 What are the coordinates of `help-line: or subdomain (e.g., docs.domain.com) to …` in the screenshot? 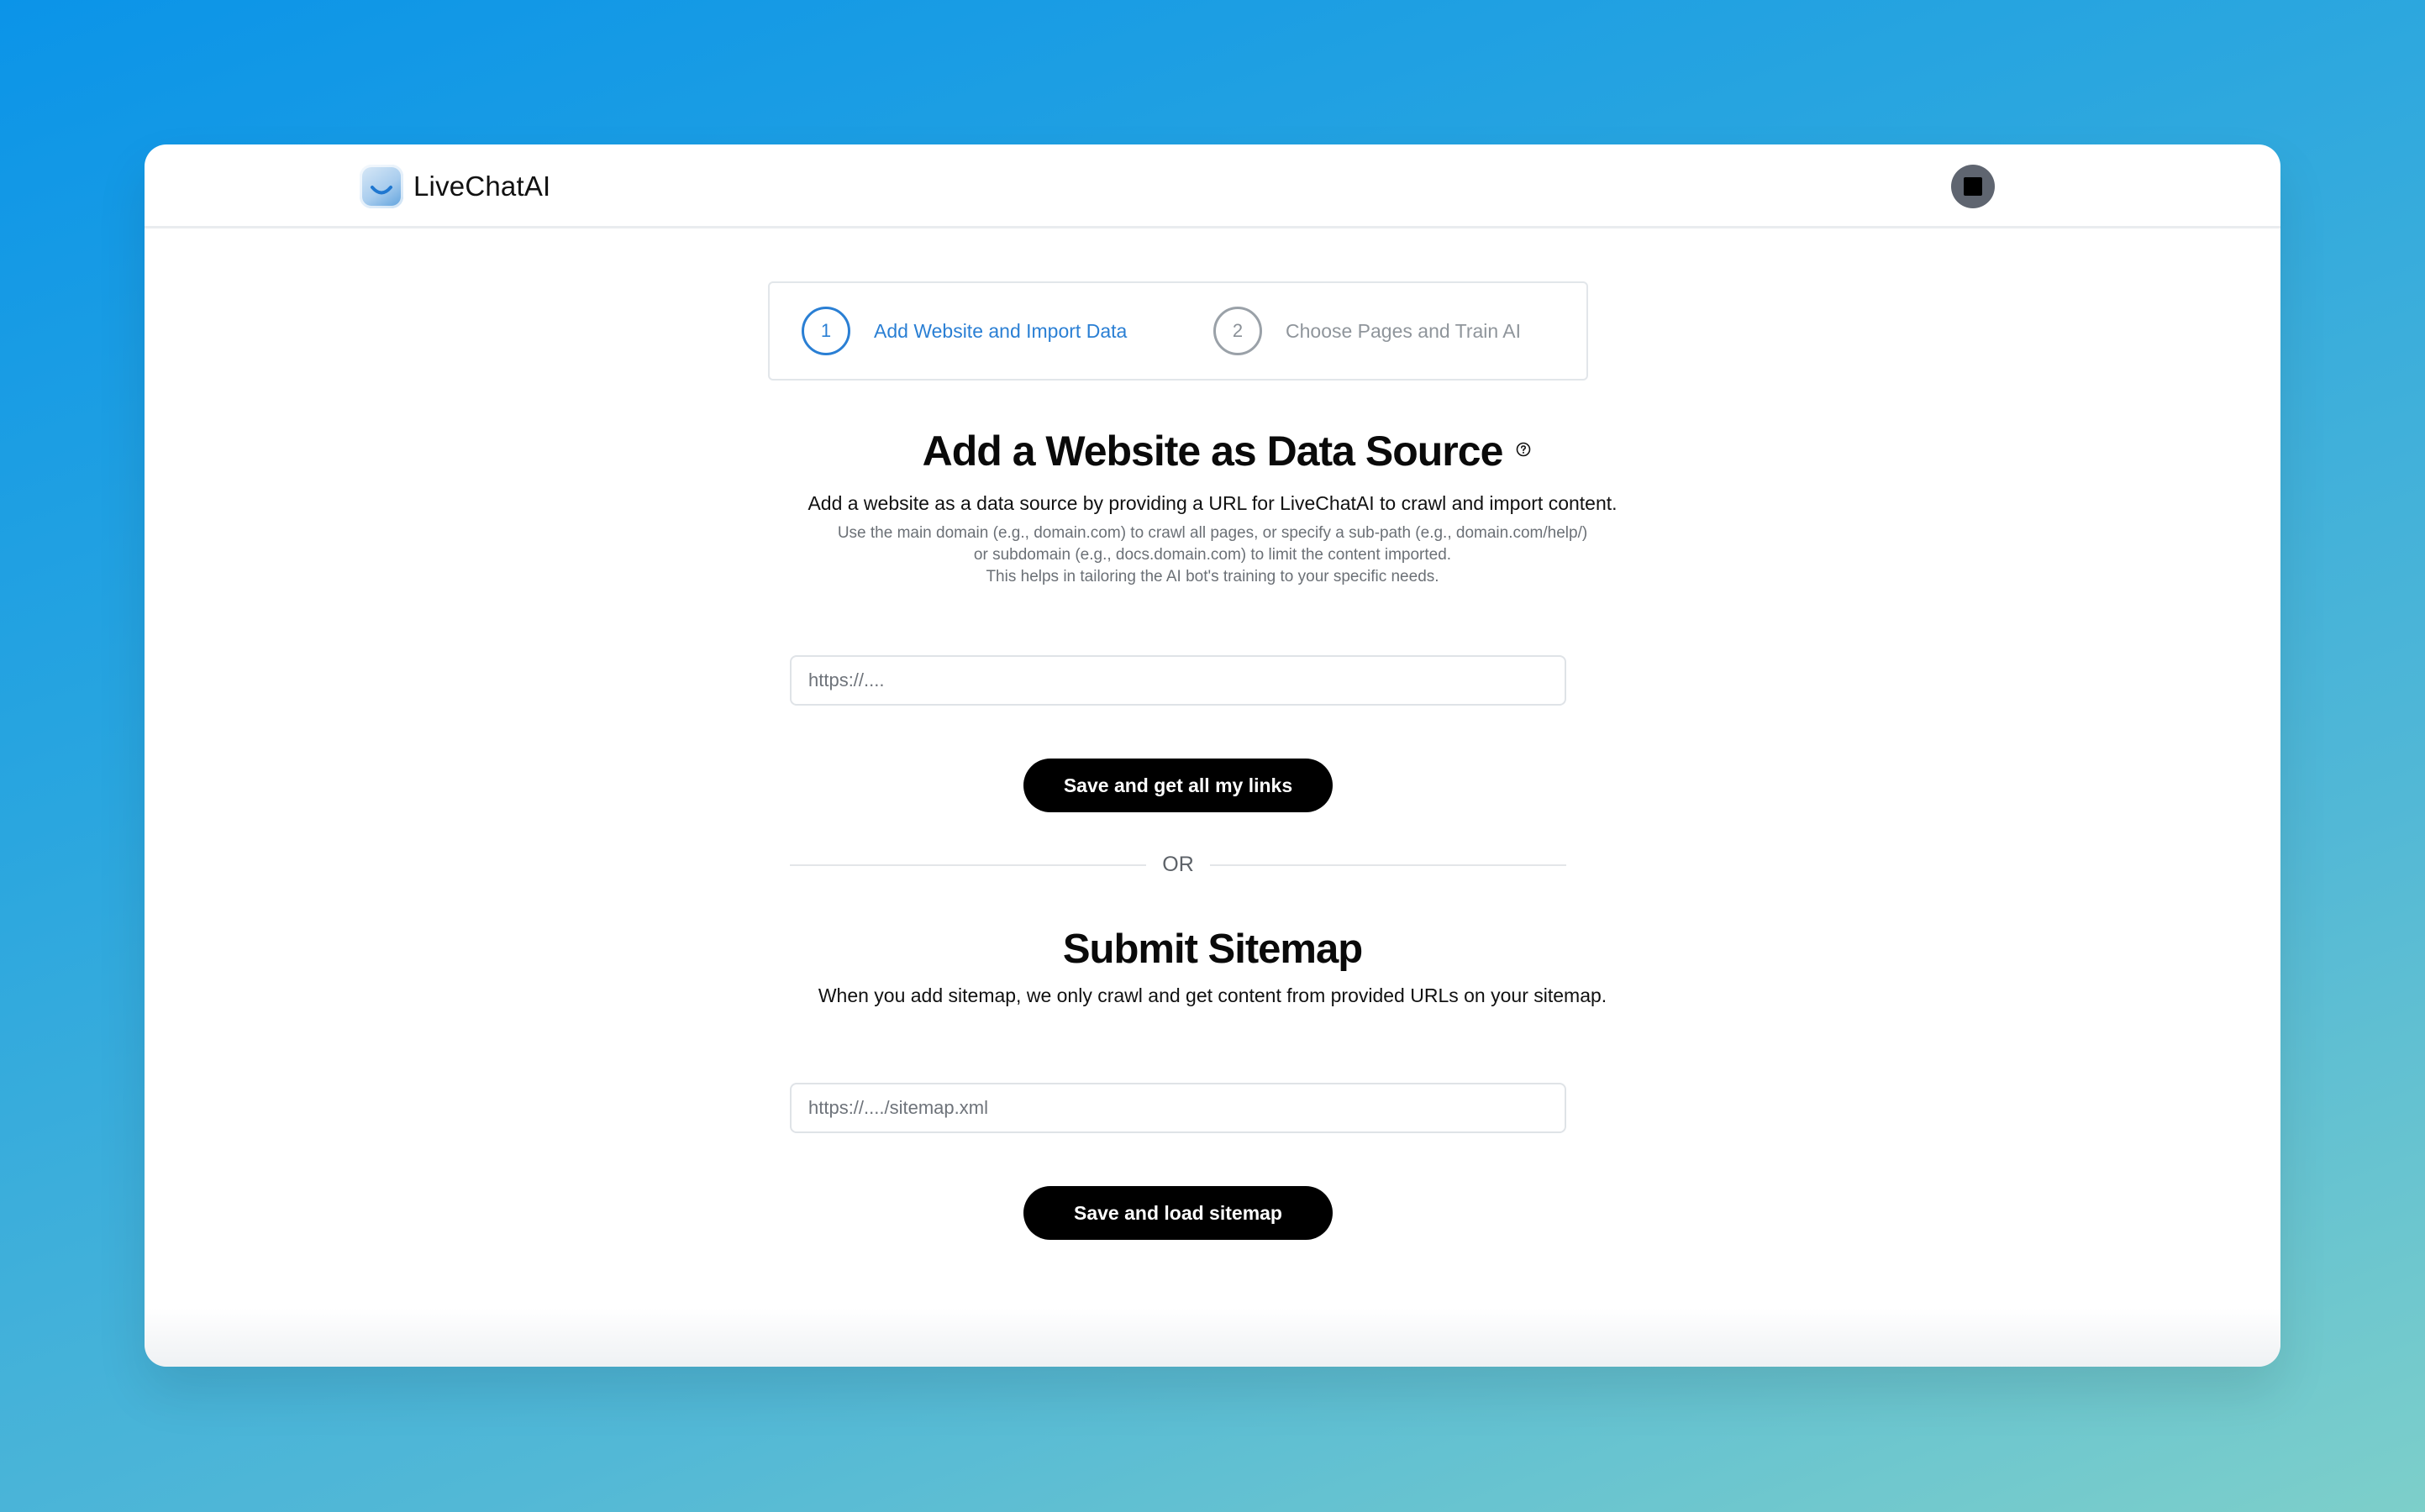 It's located at (1212, 555).